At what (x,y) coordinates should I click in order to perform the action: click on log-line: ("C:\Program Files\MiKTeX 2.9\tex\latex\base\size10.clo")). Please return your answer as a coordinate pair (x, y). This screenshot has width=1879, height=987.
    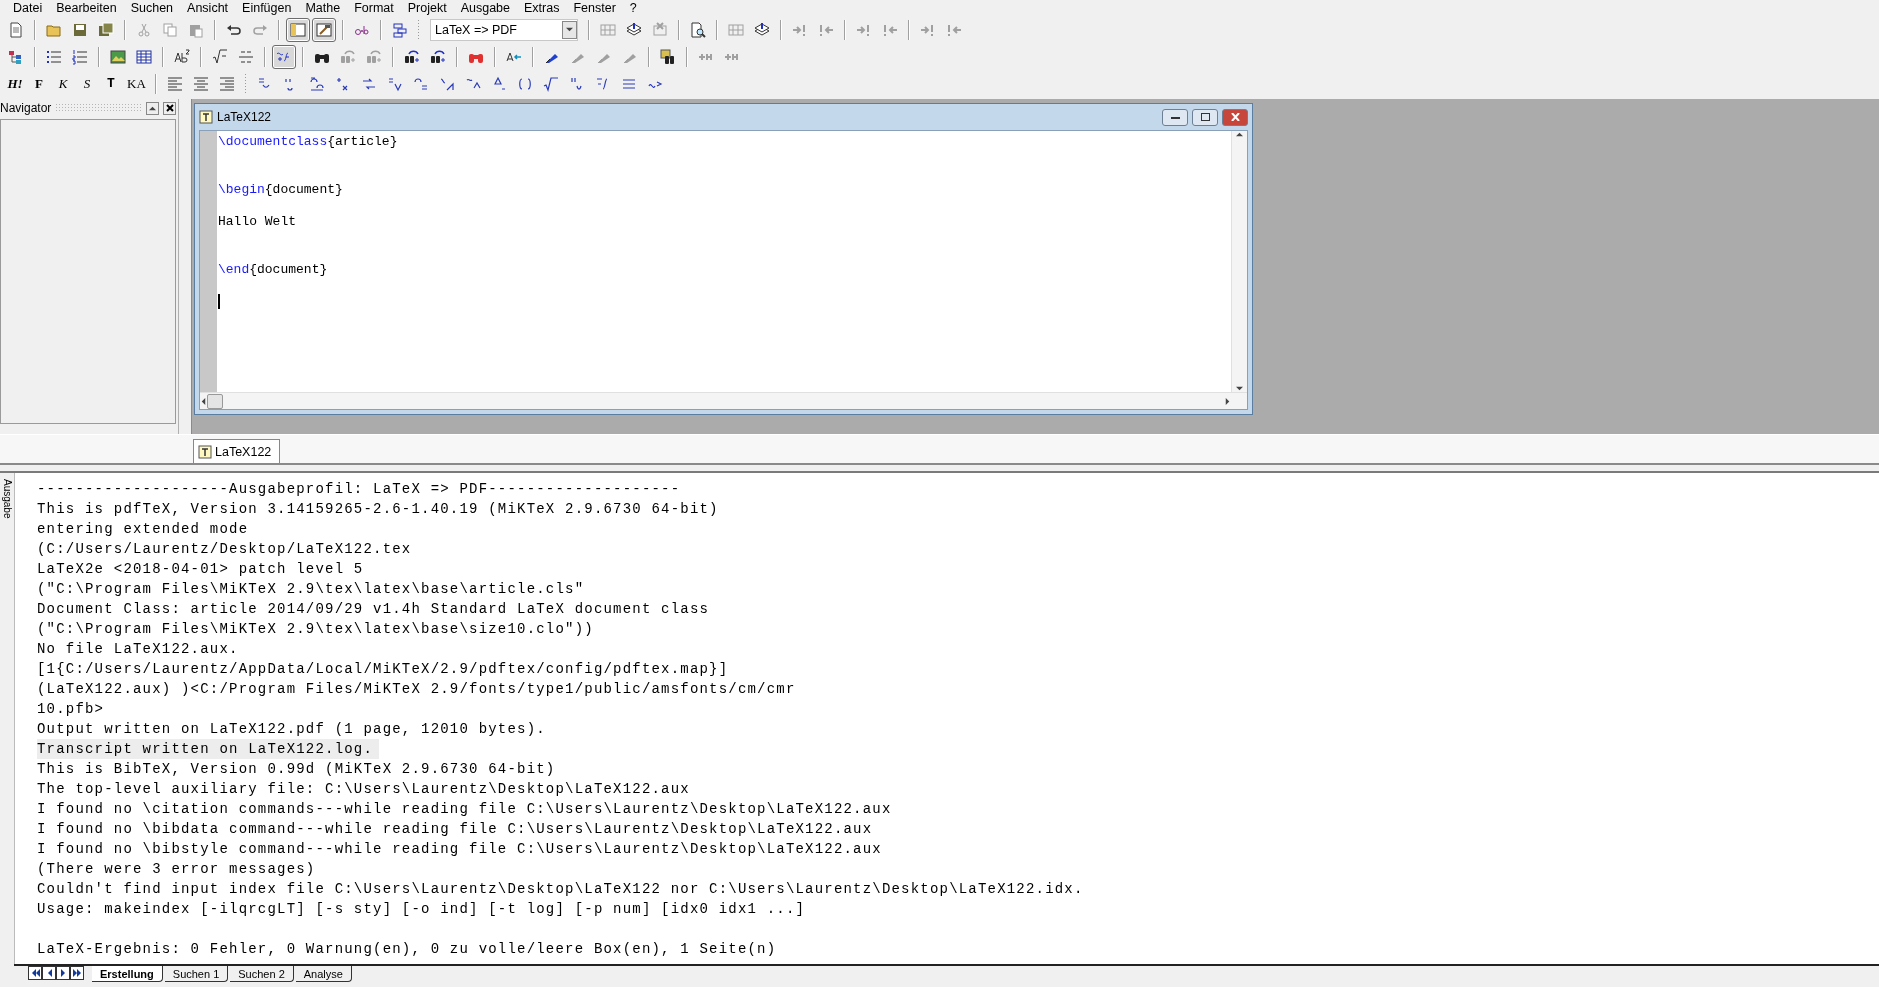
    Looking at the image, I should click on (315, 629).